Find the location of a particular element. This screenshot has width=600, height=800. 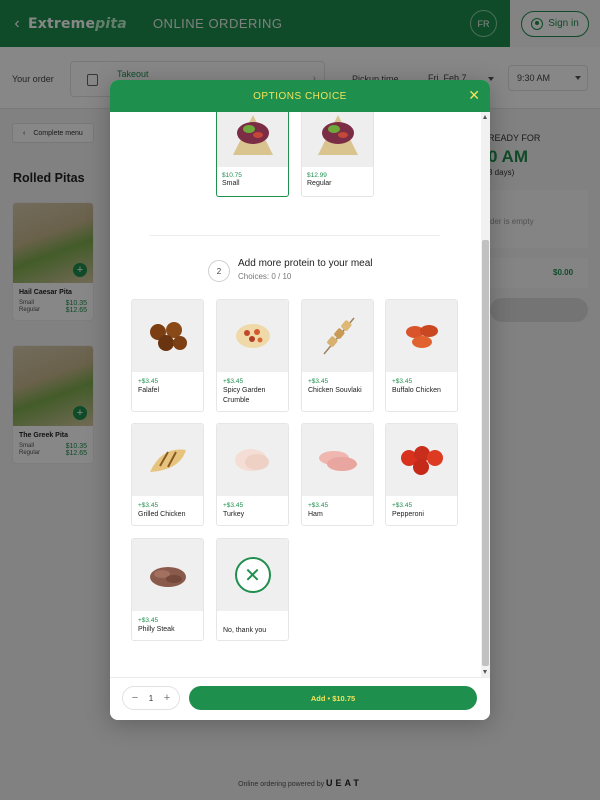

close-circle-icon: ✕ is located at coordinates (252, 575).